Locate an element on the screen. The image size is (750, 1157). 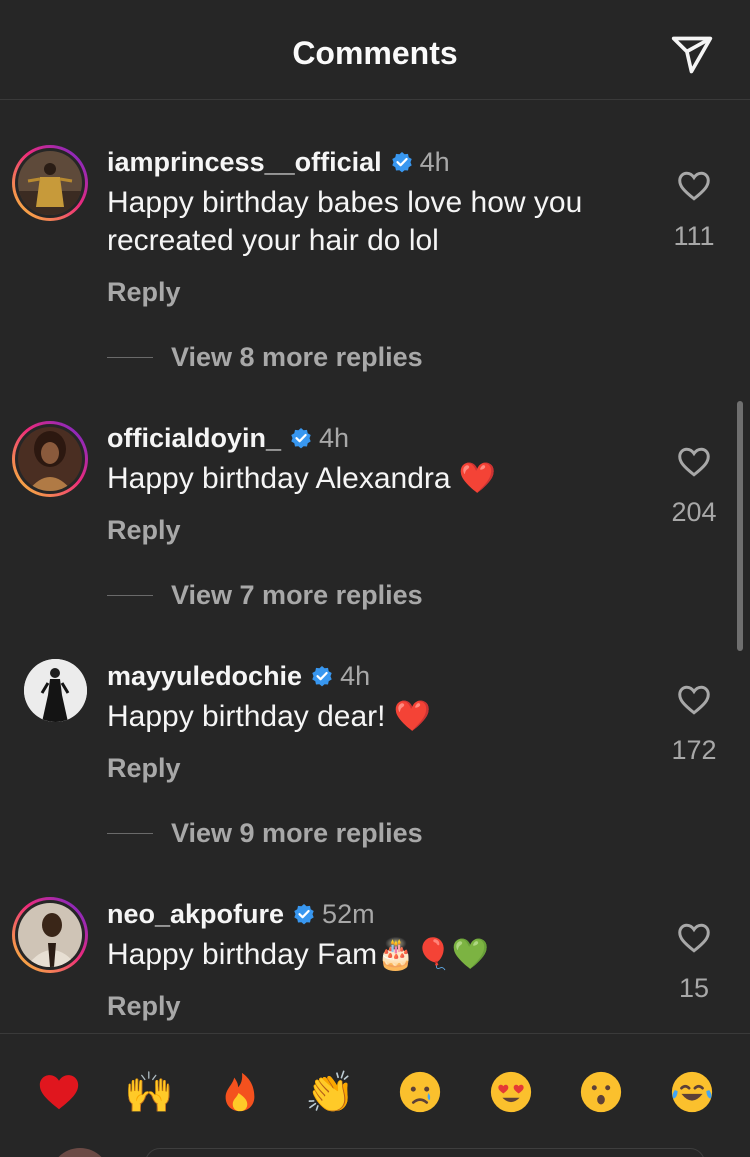
view-replies-button: View 7 more replies is located at coordinates (265, 595).